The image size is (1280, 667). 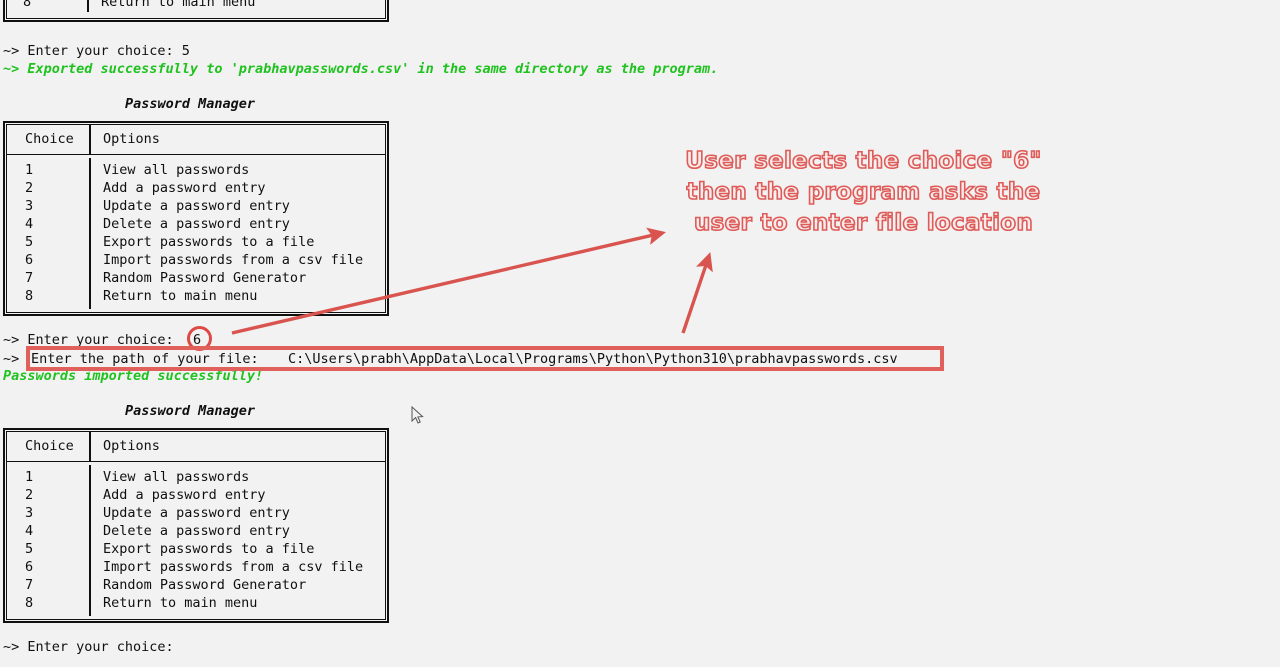 I want to click on annotation-box-path-input, so click(x=485, y=358).